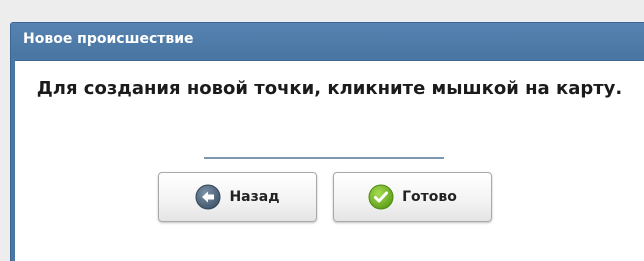 This screenshot has width=644, height=261. What do you see at coordinates (208, 197) in the screenshot?
I see `arrow-left-circle-icon` at bounding box center [208, 197].